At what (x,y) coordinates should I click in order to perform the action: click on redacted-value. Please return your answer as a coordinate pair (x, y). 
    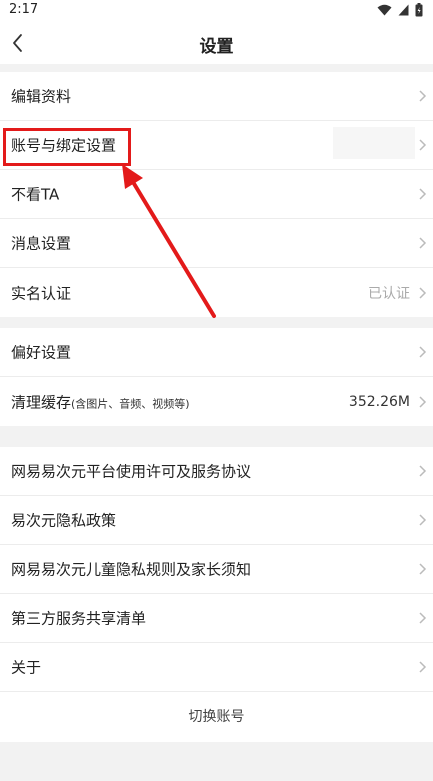
    Looking at the image, I should click on (374, 143).